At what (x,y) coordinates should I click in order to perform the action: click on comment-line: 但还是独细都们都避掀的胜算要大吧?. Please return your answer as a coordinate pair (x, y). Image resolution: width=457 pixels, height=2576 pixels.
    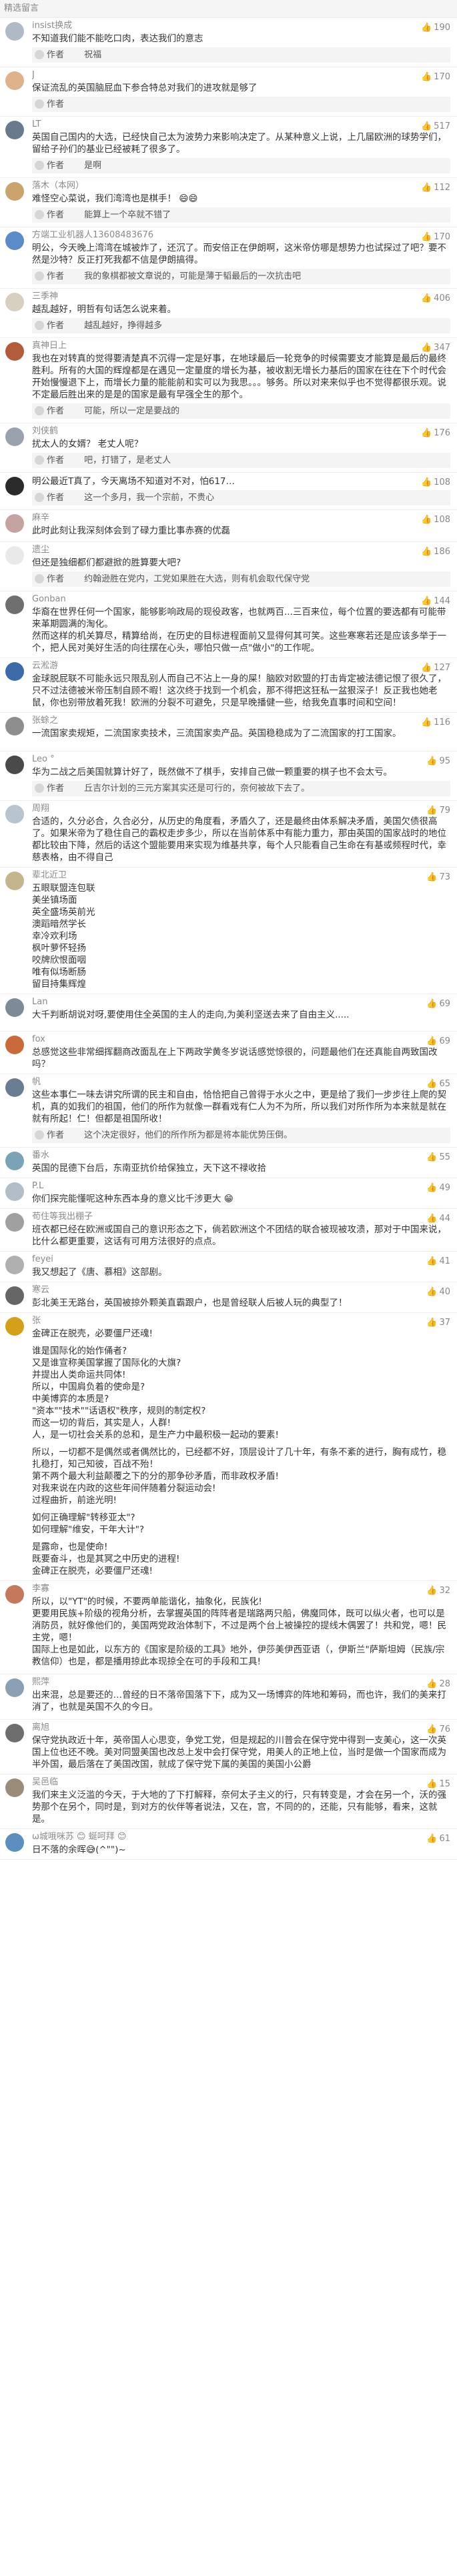
    Looking at the image, I should click on (107, 562).